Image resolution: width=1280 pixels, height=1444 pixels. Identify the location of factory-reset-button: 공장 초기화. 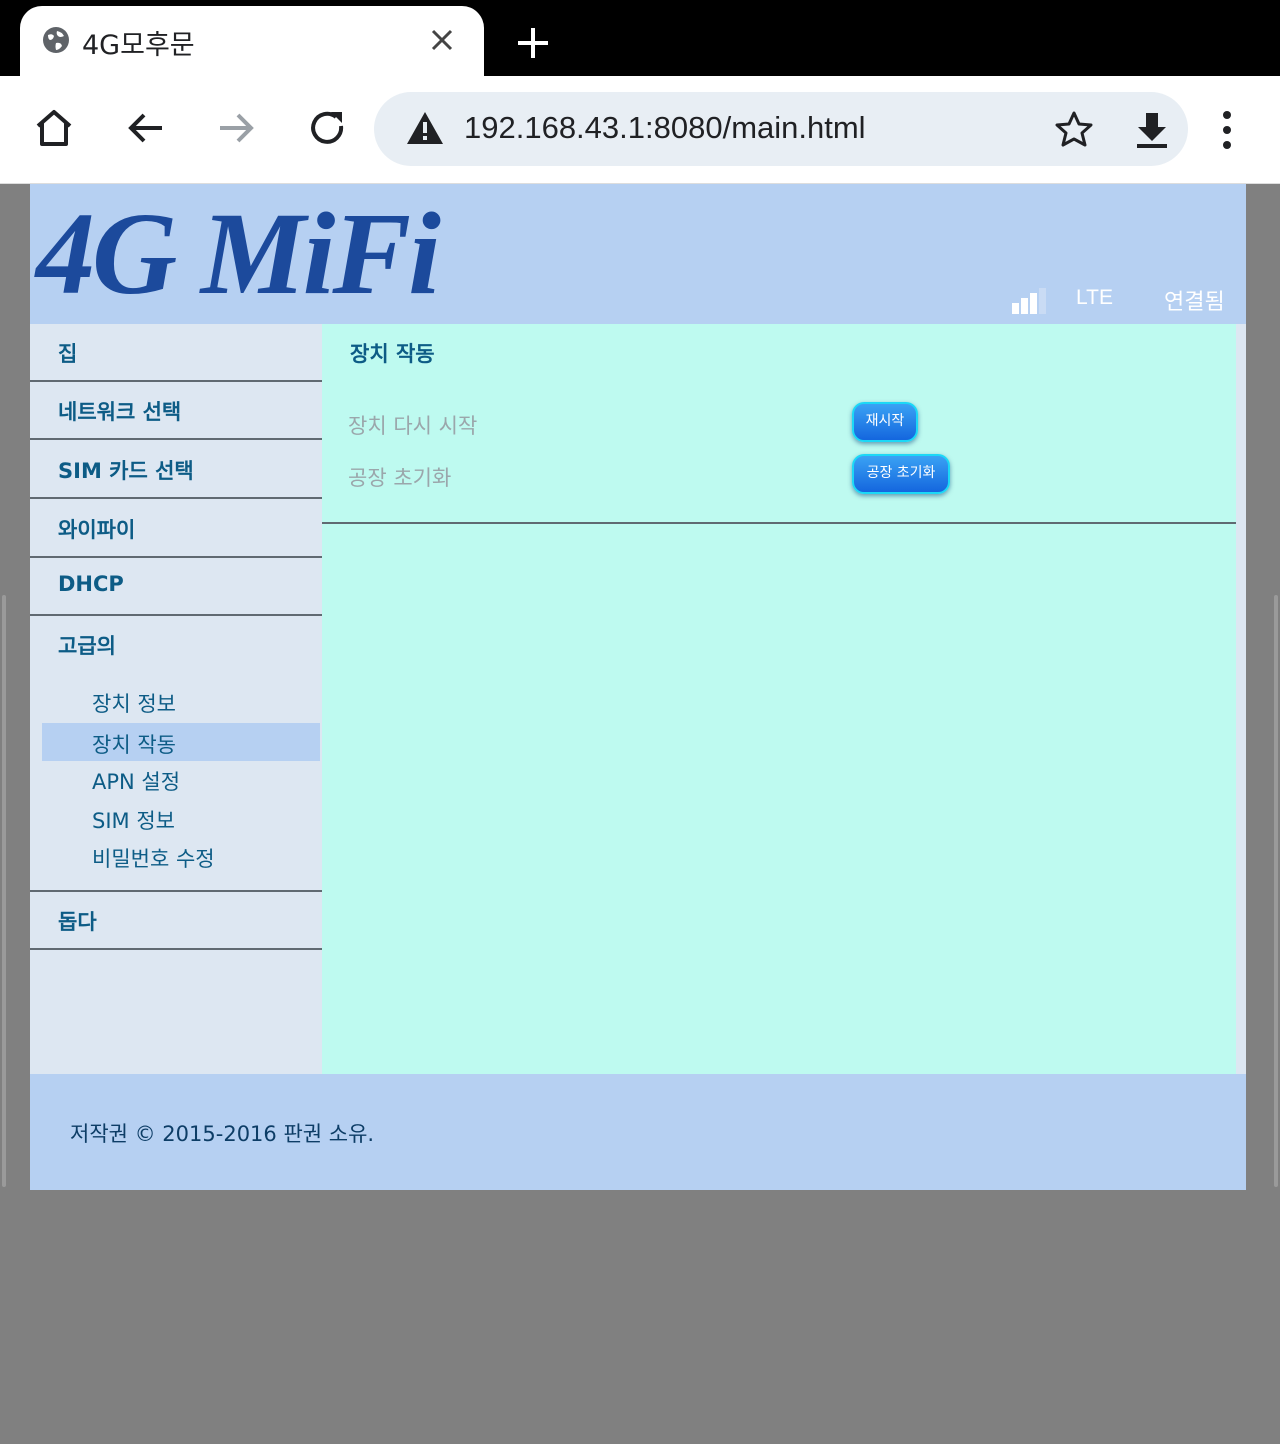
(901, 474).